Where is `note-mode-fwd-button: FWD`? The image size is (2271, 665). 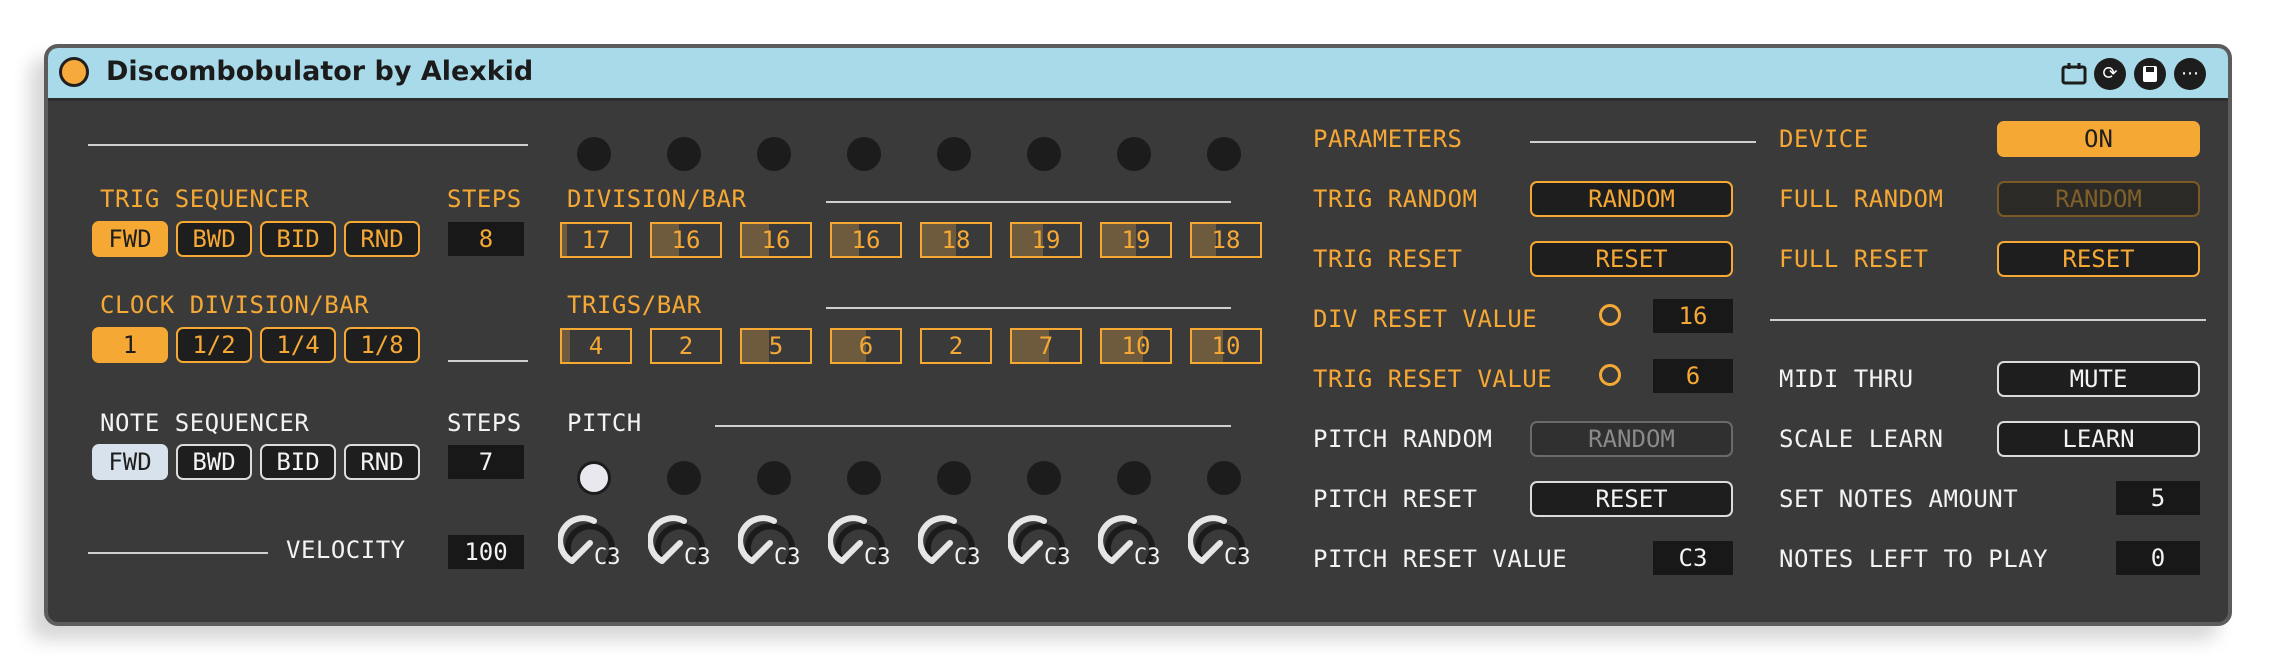 note-mode-fwd-button: FWD is located at coordinates (130, 462).